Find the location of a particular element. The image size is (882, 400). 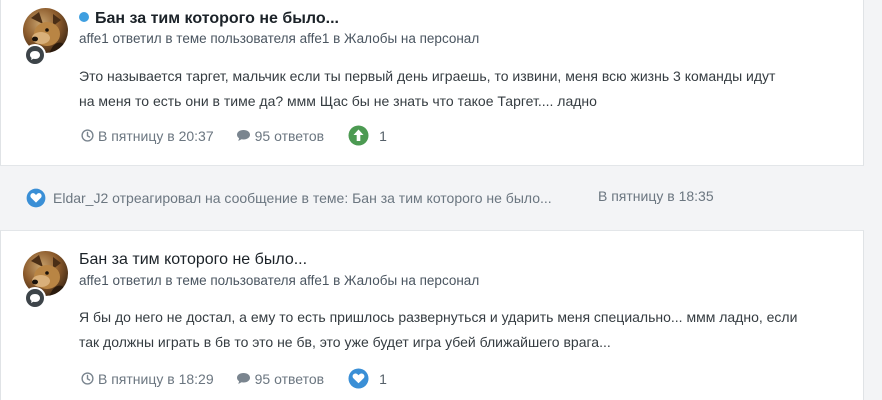

post-time: В пятницу в 20:37 is located at coordinates (147, 136).